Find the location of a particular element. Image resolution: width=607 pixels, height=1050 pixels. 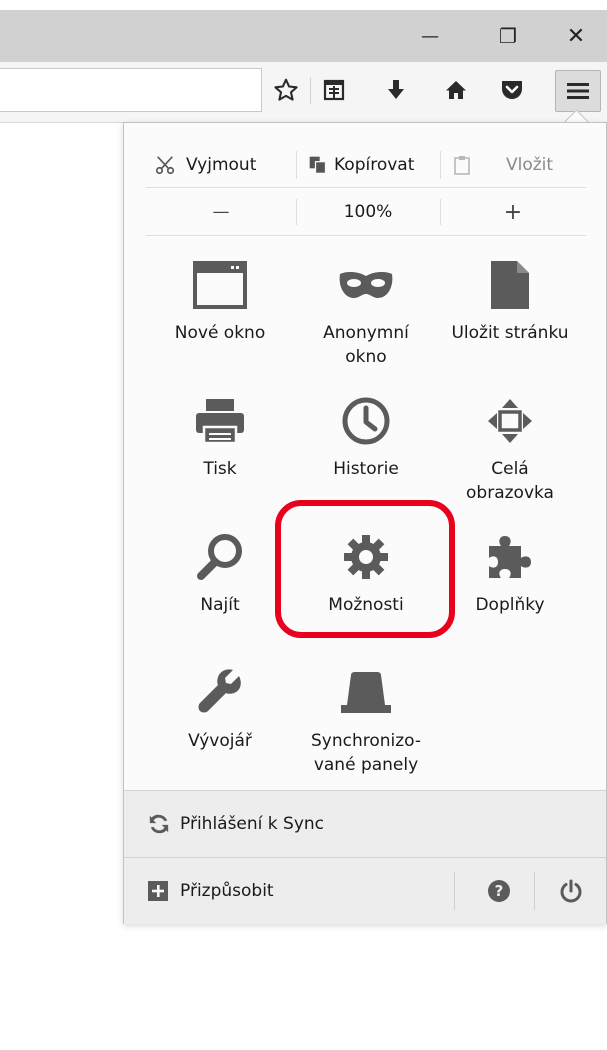

private-window-label: Anonymní okno is located at coordinates (366, 345).